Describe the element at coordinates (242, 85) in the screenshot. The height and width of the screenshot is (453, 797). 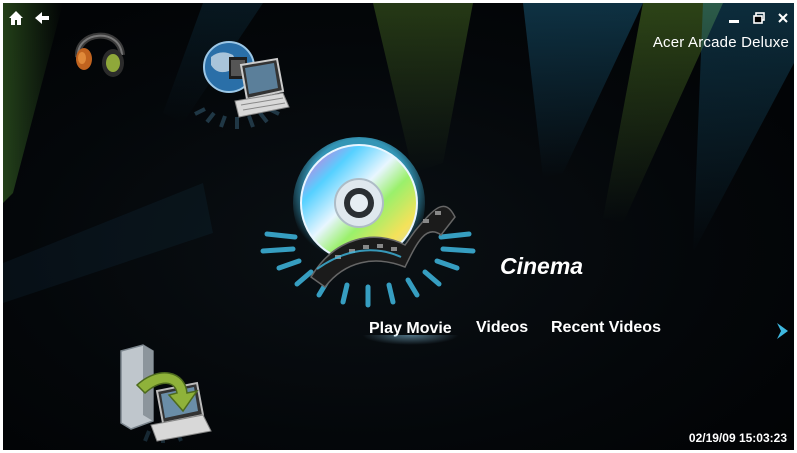
I see `globe-laptop-icon` at that location.